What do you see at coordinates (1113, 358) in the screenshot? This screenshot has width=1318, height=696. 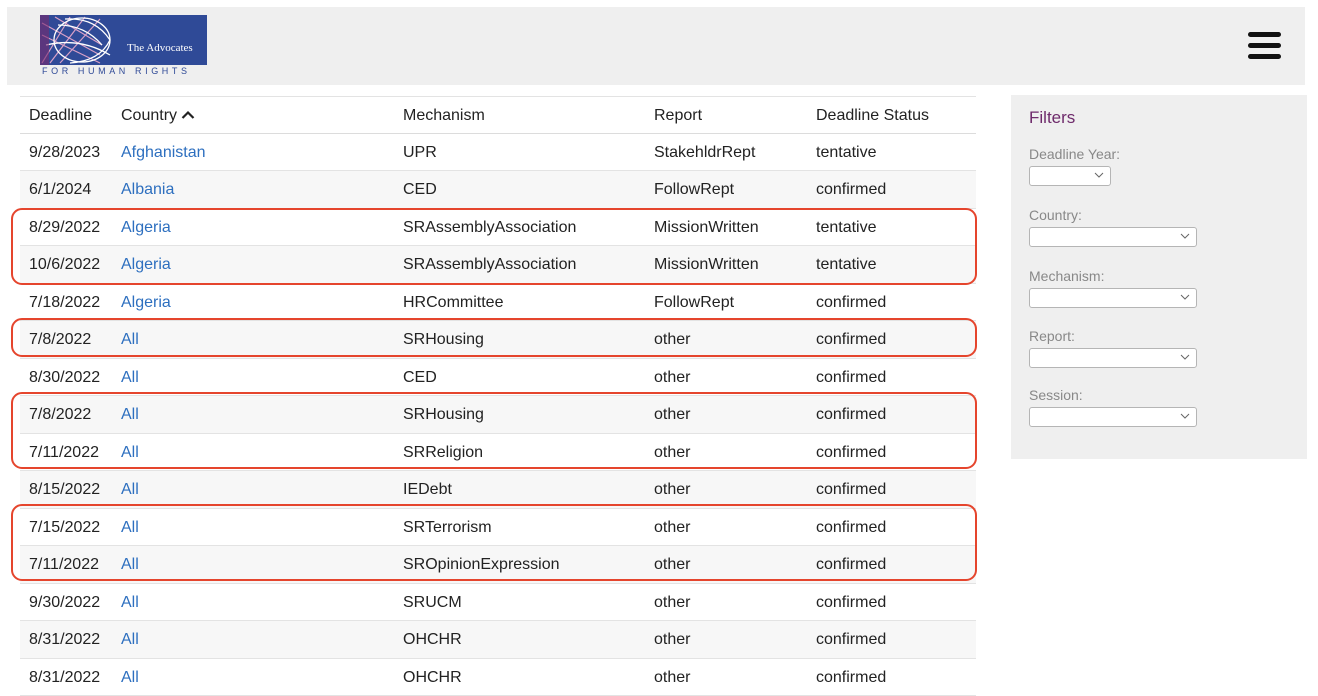 I see `report-select` at bounding box center [1113, 358].